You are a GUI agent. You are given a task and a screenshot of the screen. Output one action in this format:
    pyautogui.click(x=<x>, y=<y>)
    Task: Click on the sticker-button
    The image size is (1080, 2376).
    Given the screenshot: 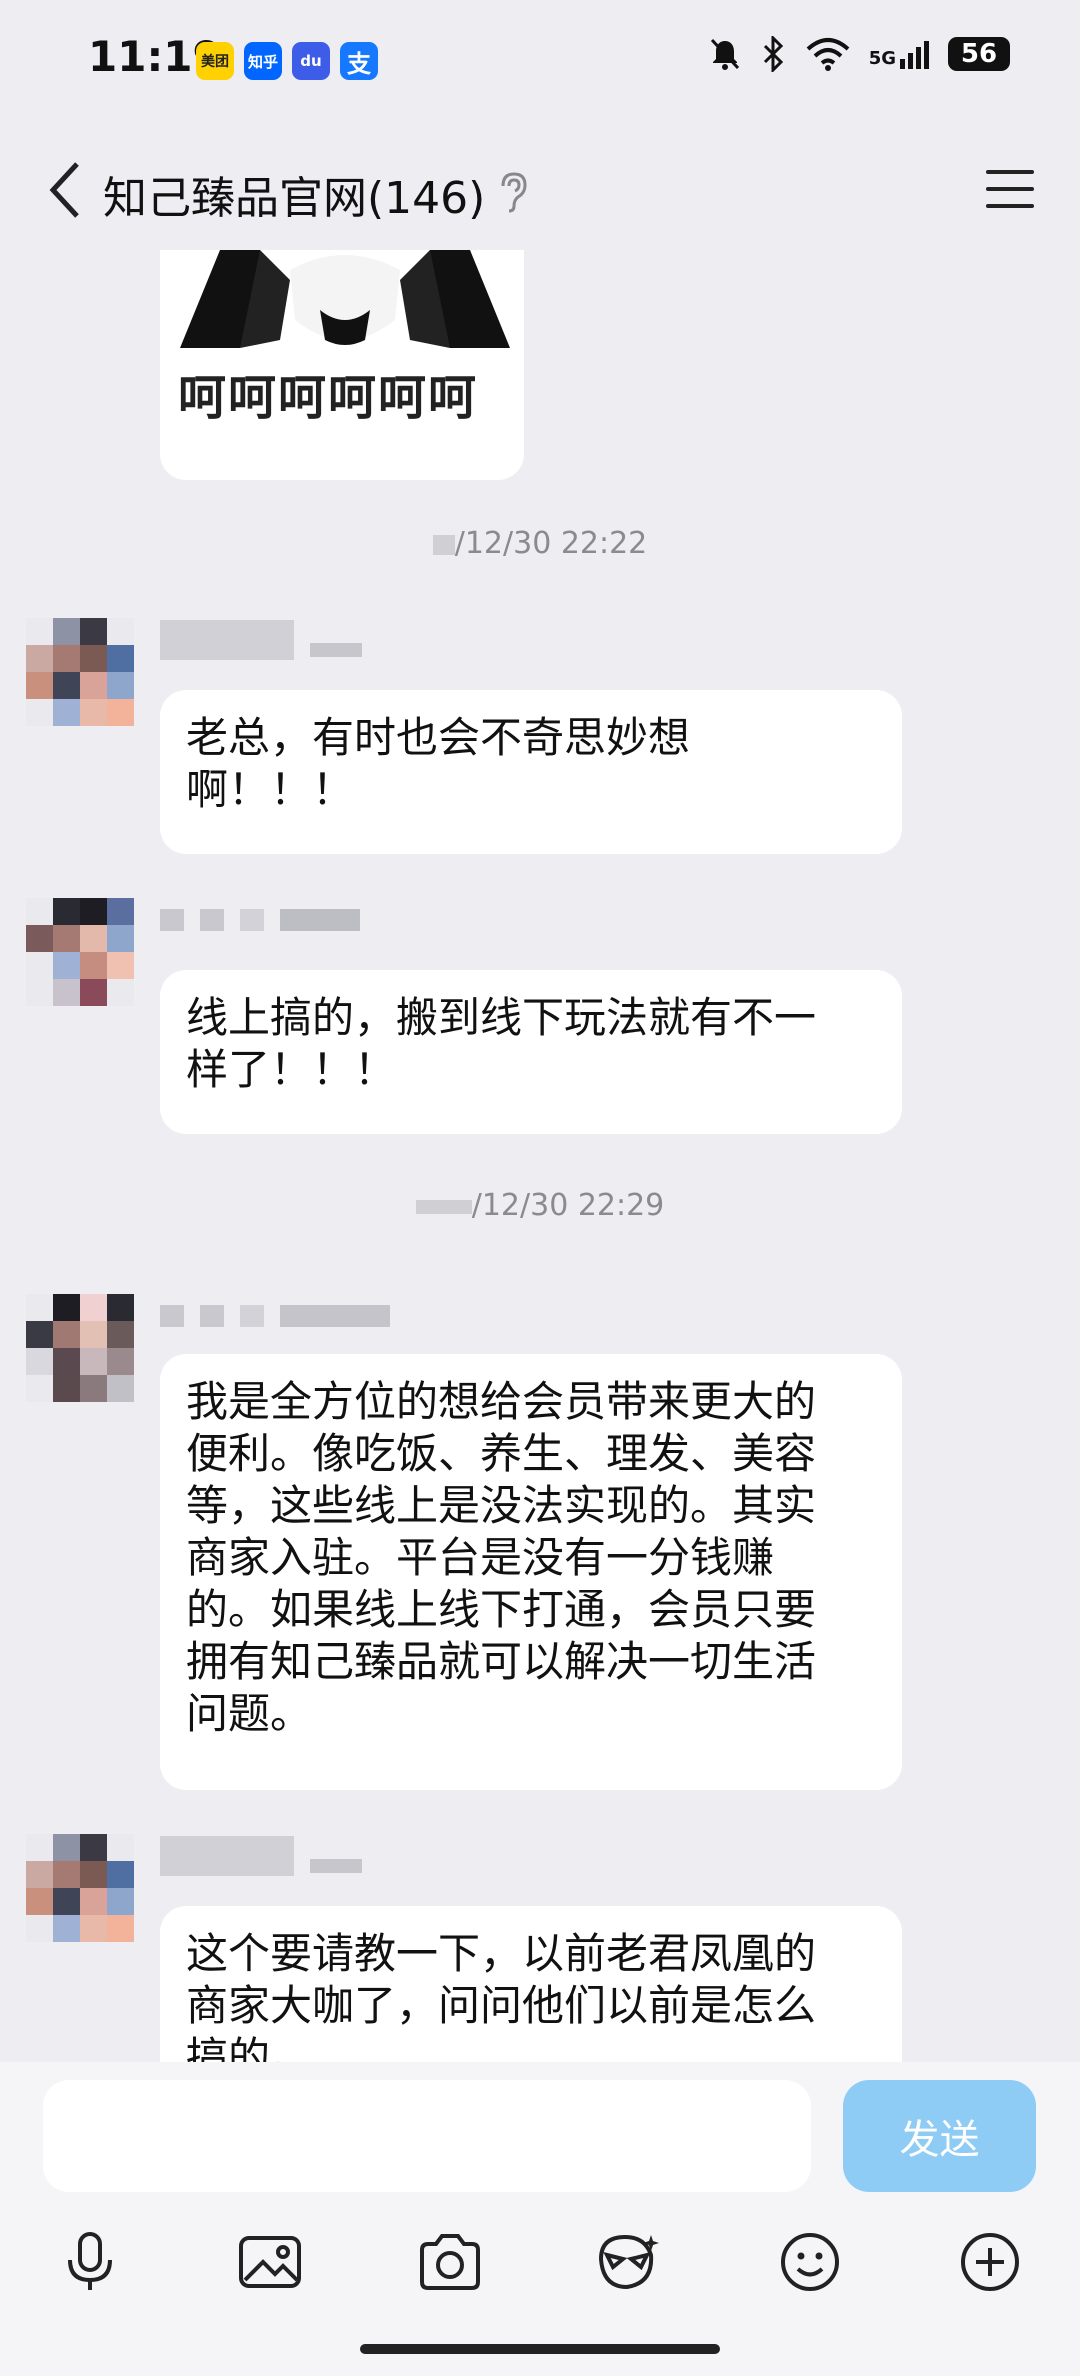 What is the action you would take?
    pyautogui.click(x=628, y=2262)
    